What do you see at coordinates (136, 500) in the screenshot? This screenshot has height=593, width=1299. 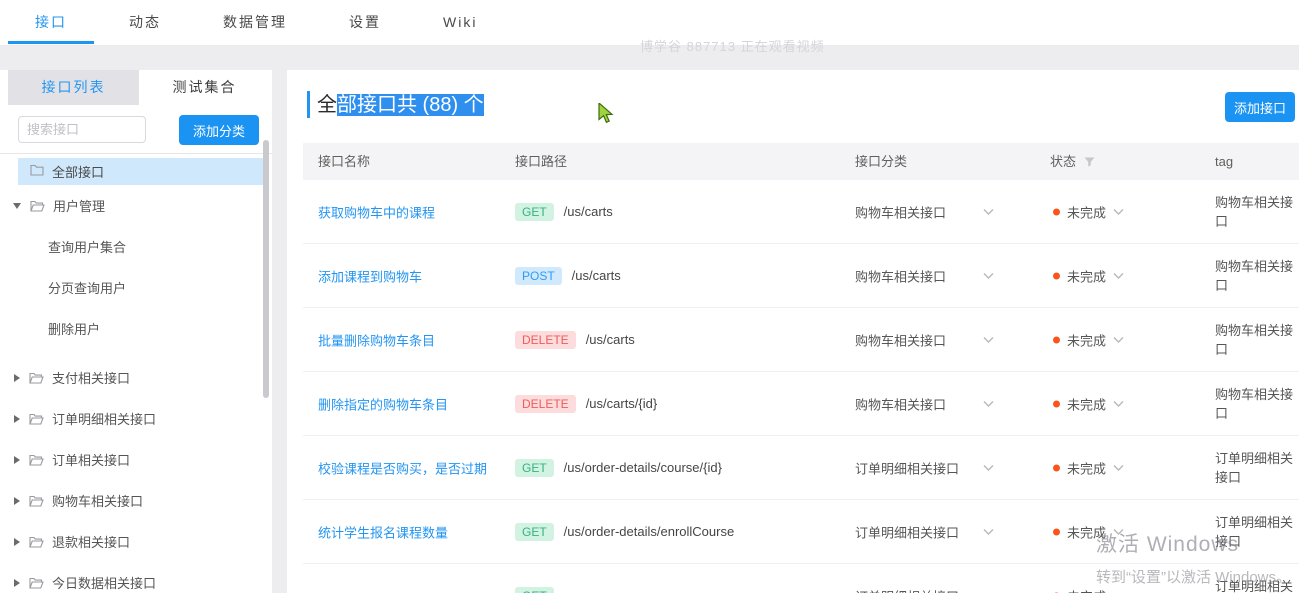 I see `tree-group-cart: 购物车相关接口` at bounding box center [136, 500].